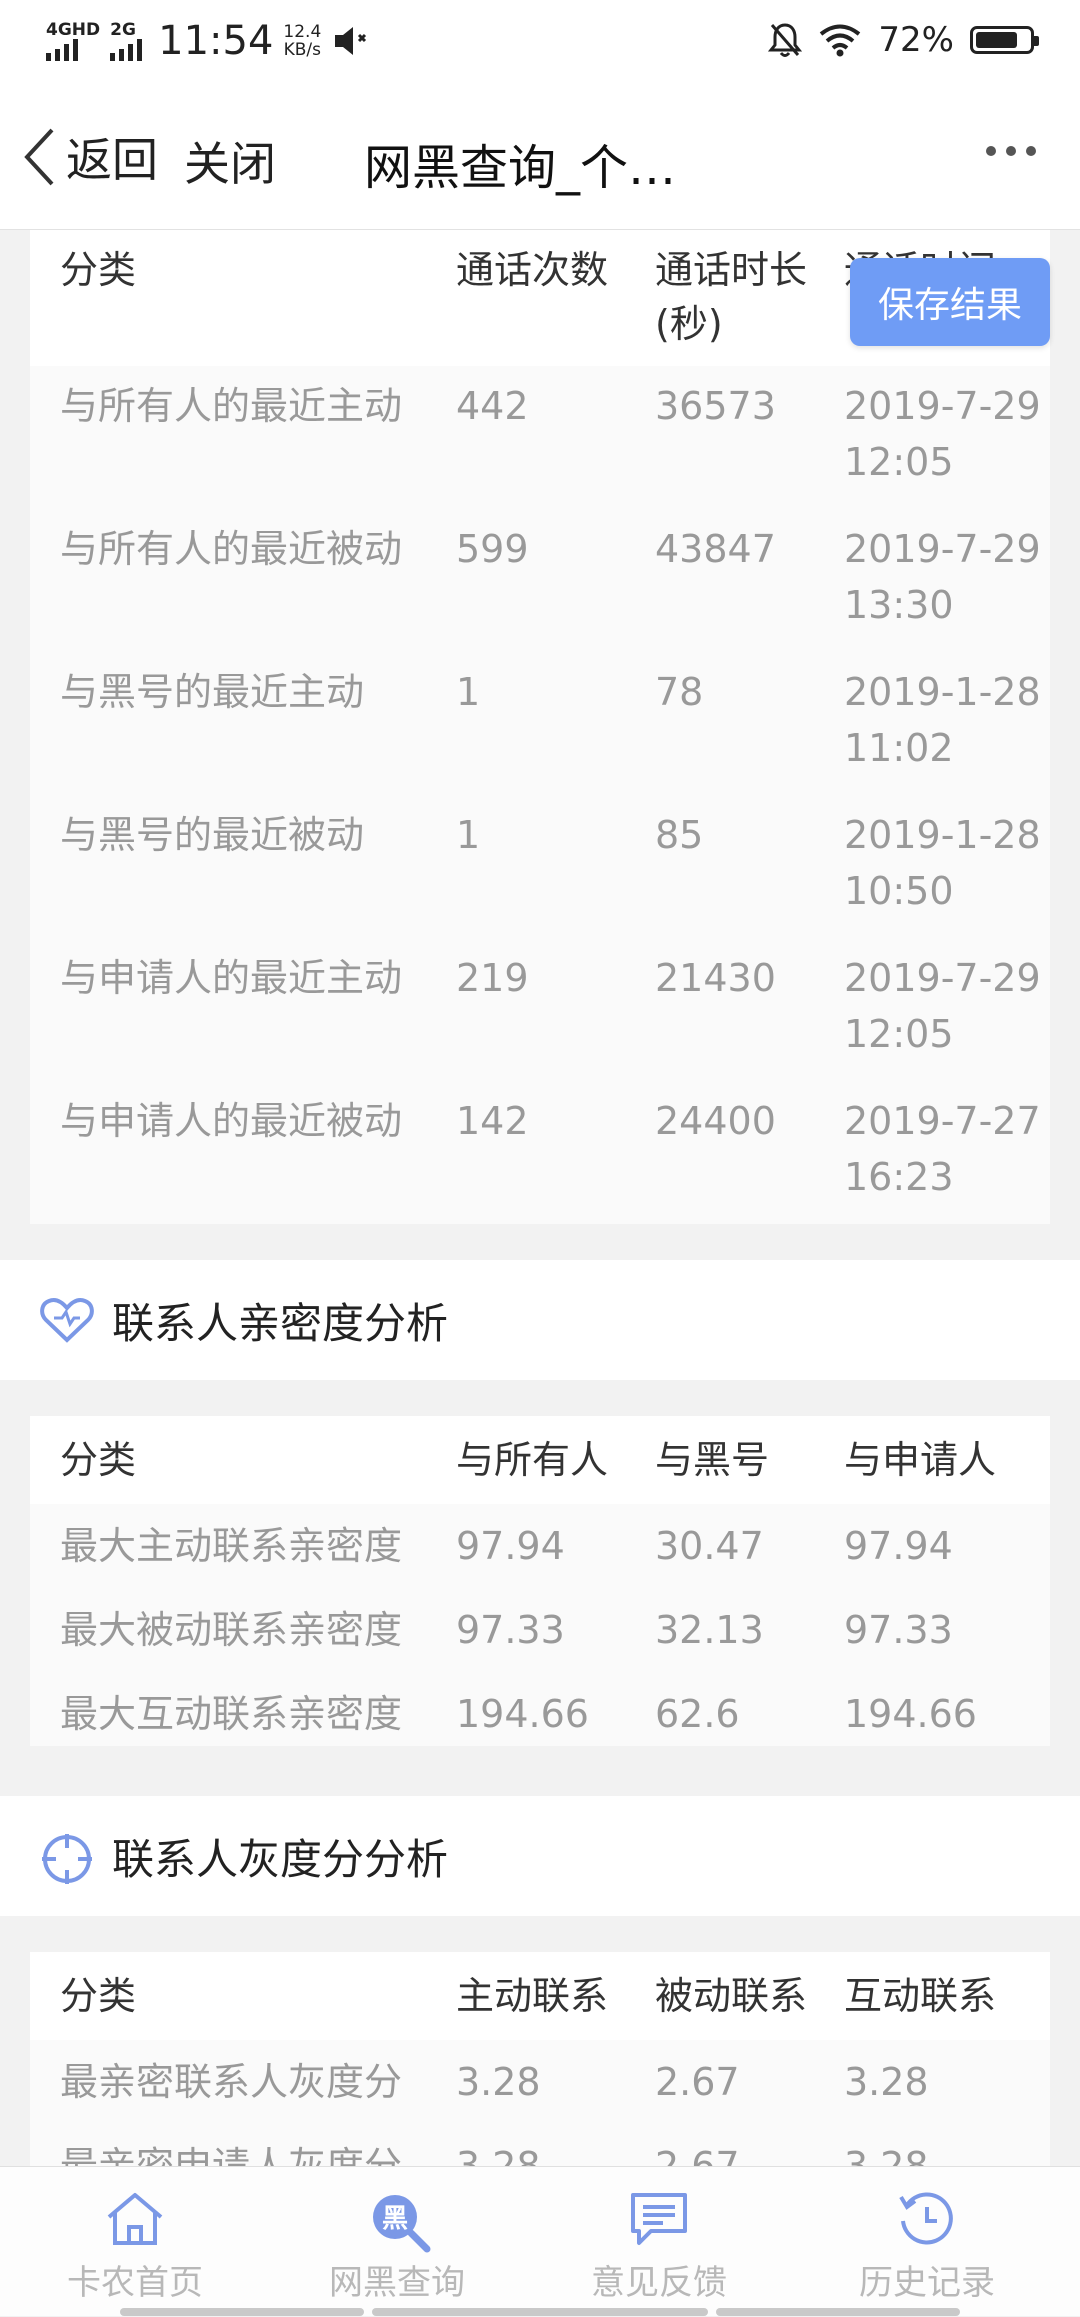 Image resolution: width=1080 pixels, height=2317 pixels. What do you see at coordinates (402, 2224) in the screenshot?
I see `blacklist-search-icon: 黑` at bounding box center [402, 2224].